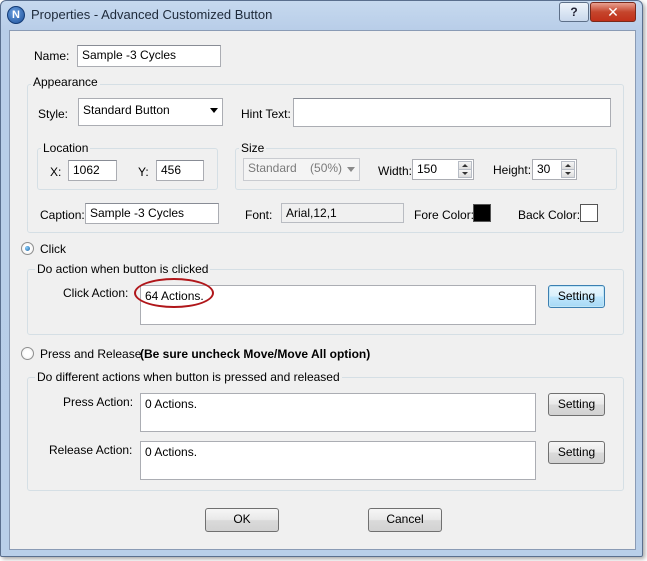  Describe the element at coordinates (295, 168) in the screenshot. I see `size-preset-value: Standard (50%)` at that location.